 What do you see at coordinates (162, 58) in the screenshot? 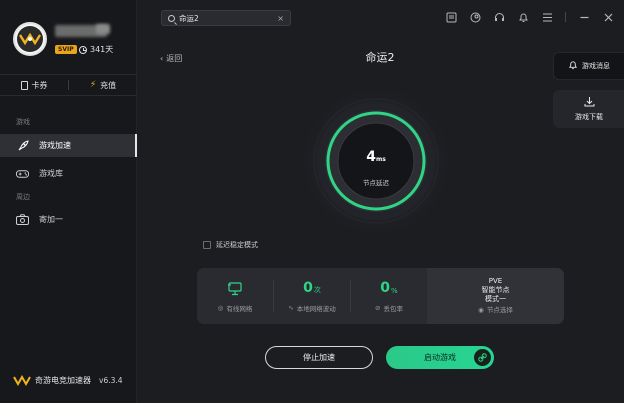
I see `chevron-left-icon: ‹` at bounding box center [162, 58].